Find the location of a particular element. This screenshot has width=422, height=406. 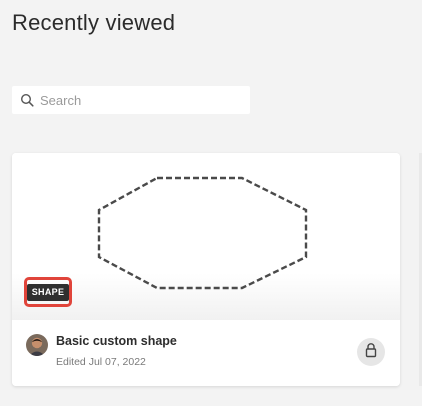

badge-highlight: SHAPE is located at coordinates (48, 292).